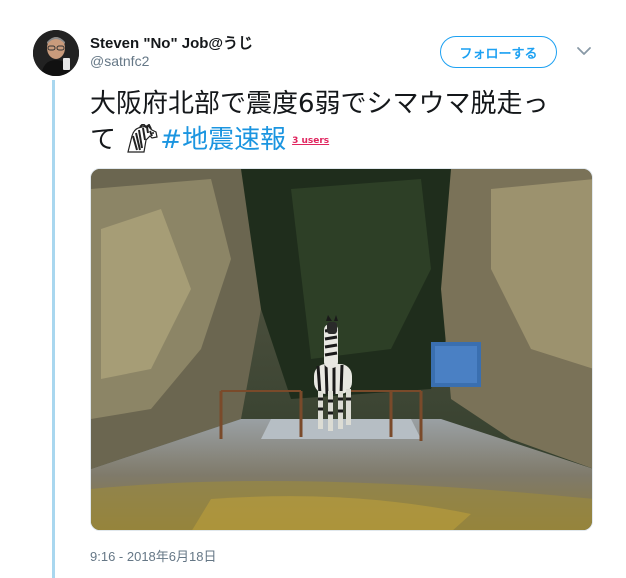 Image resolution: width=626 pixels, height=578 pixels. I want to click on author-name: Steven "No" Job@うじ, so click(171, 42).